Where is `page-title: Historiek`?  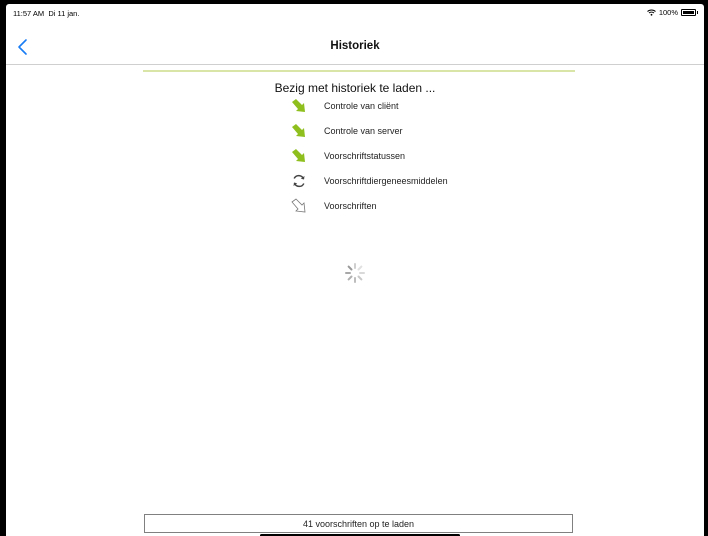
page-title: Historiek is located at coordinates (355, 46).